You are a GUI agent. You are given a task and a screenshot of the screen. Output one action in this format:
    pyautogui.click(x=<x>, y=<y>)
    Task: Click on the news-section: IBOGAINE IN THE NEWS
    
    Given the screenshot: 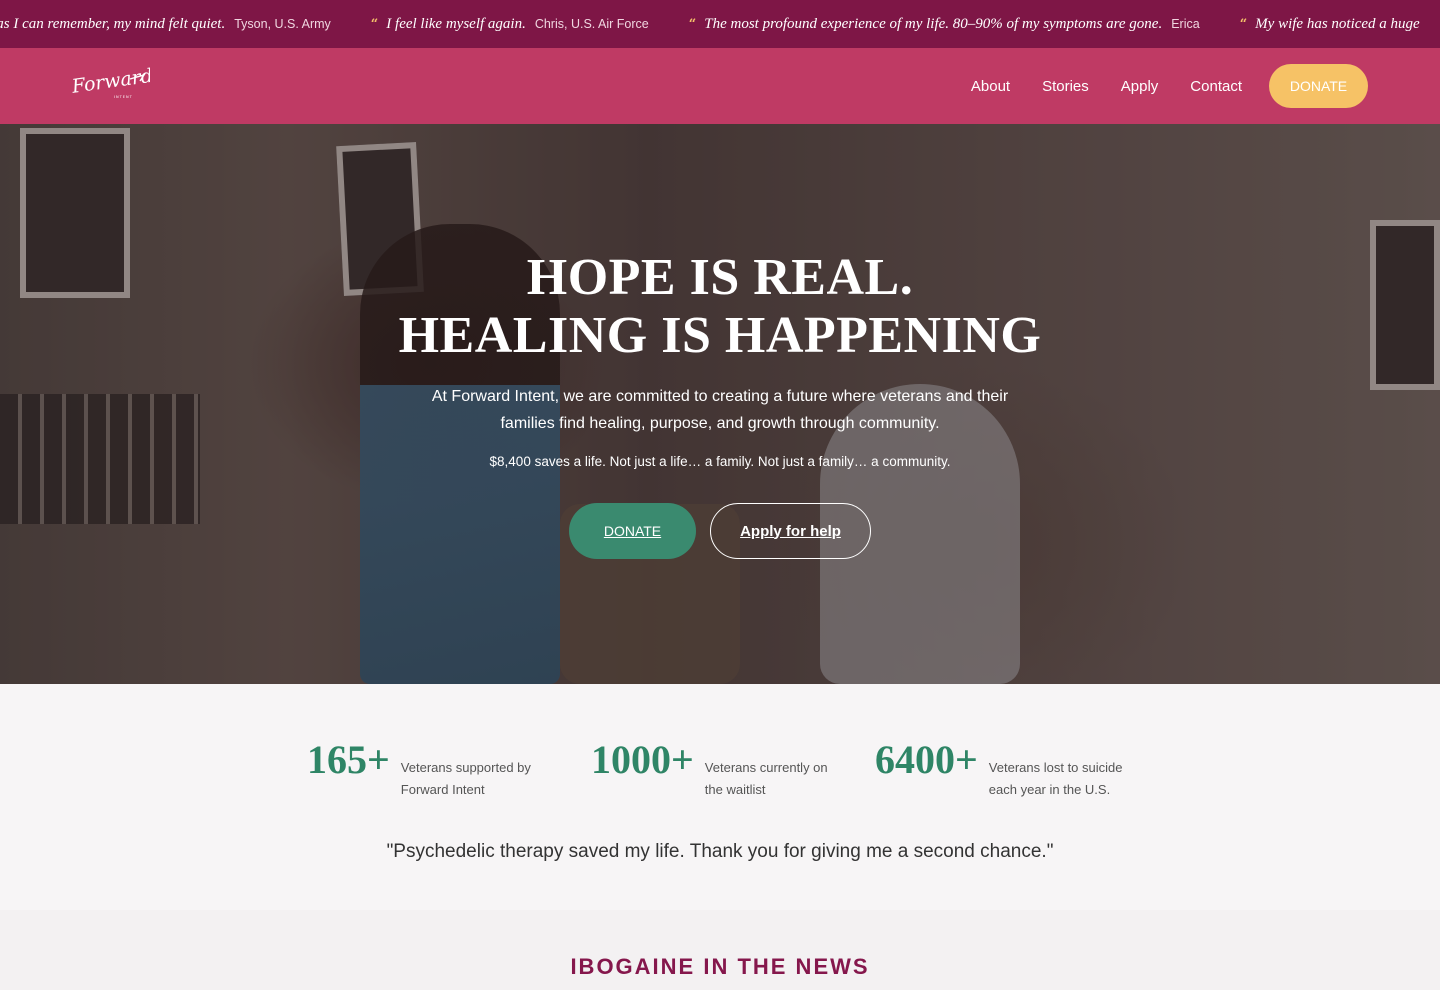 What is the action you would take?
    pyautogui.click(x=720, y=950)
    